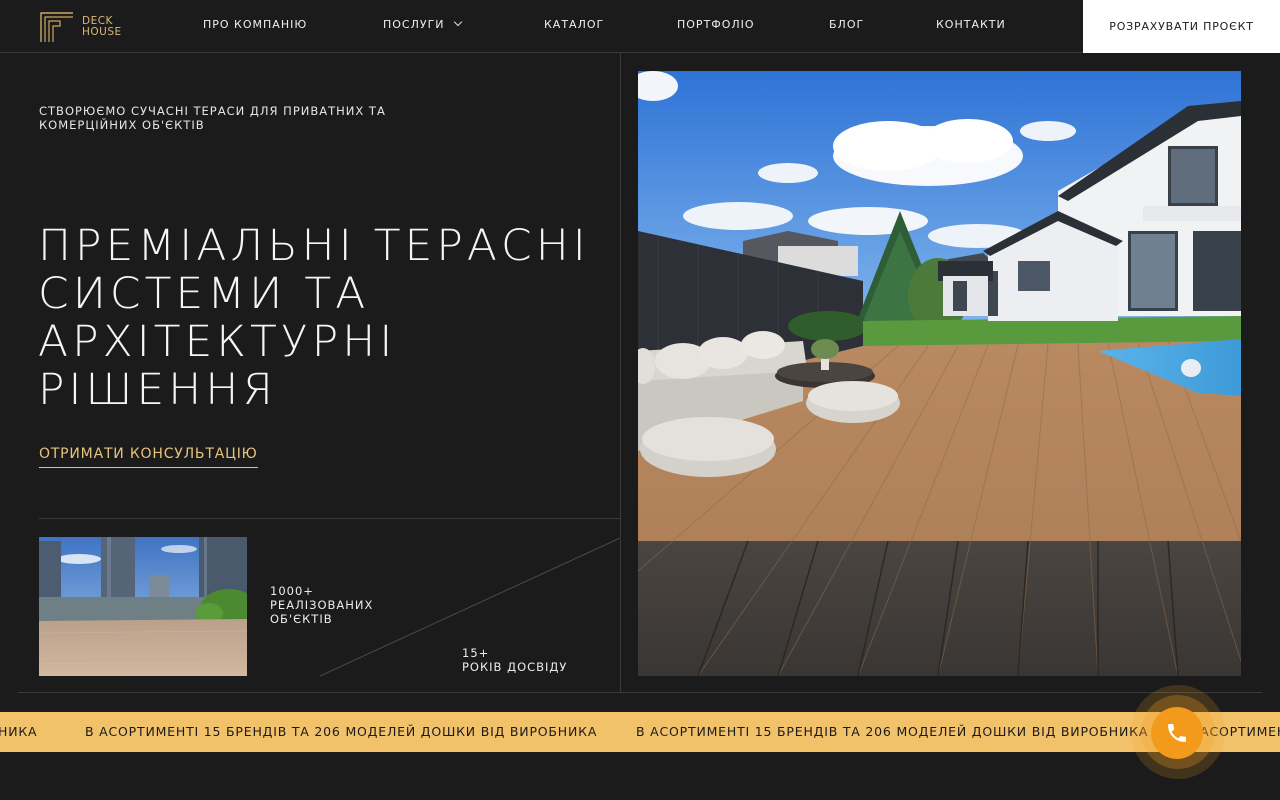 The width and height of the screenshot is (1280, 800). Describe the element at coordinates (322, 612) in the screenshot. I see `stat-projects-label: РЕАЛІЗОВАНИХ ОБ'ЄКТІВ` at that location.